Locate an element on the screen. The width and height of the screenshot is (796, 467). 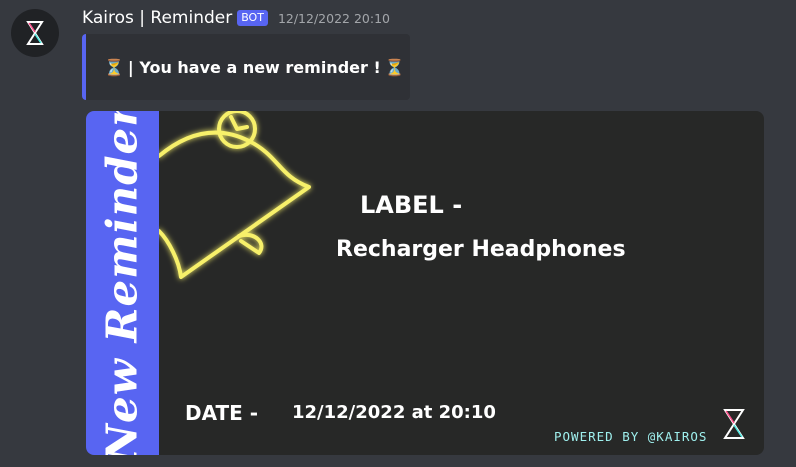
powered-by-text: POWERED BY @KAIROS is located at coordinates (631, 436).